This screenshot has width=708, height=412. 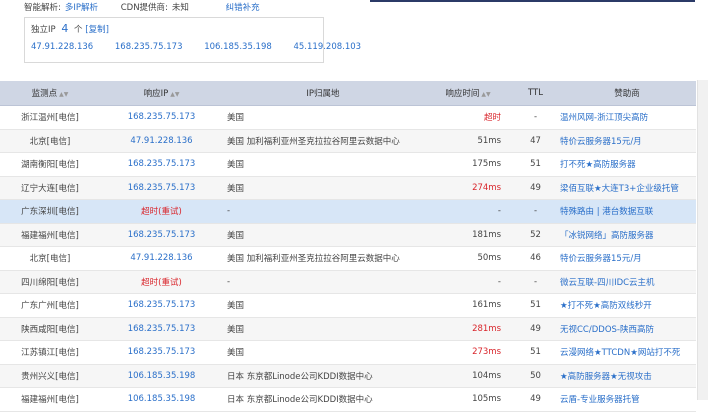 What do you see at coordinates (62, 47) in the screenshot?
I see `unique-ip-item: 47.91.228.136` at bounding box center [62, 47].